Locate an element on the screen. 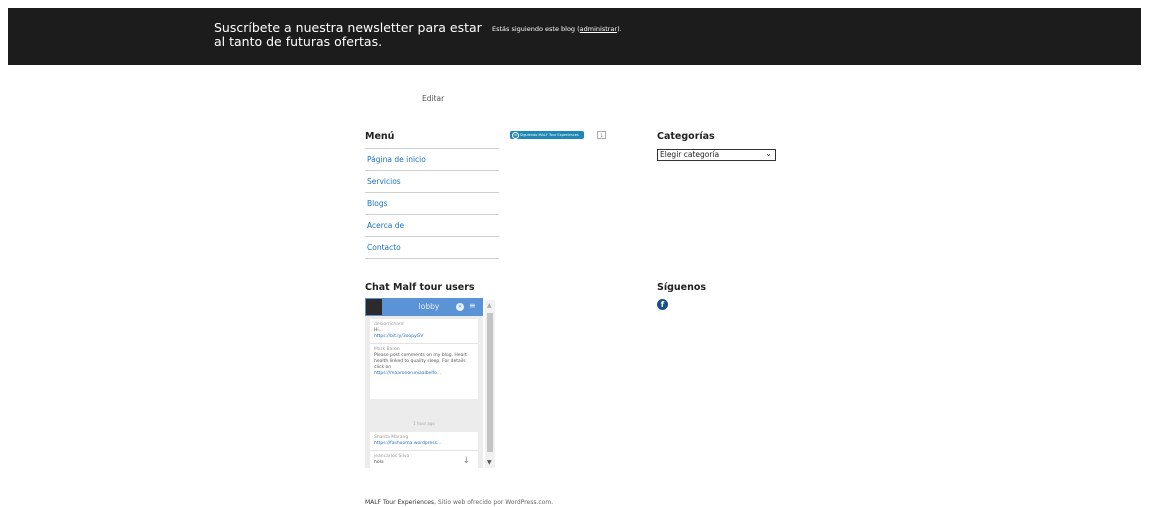 This screenshot has height=507, width=1149. menu-item-services: Servicios is located at coordinates (432, 181).